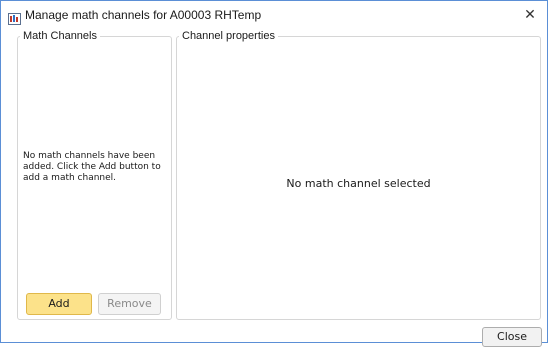 The height and width of the screenshot is (347, 548). Describe the element at coordinates (59, 304) in the screenshot. I see `add-button: Add` at that location.